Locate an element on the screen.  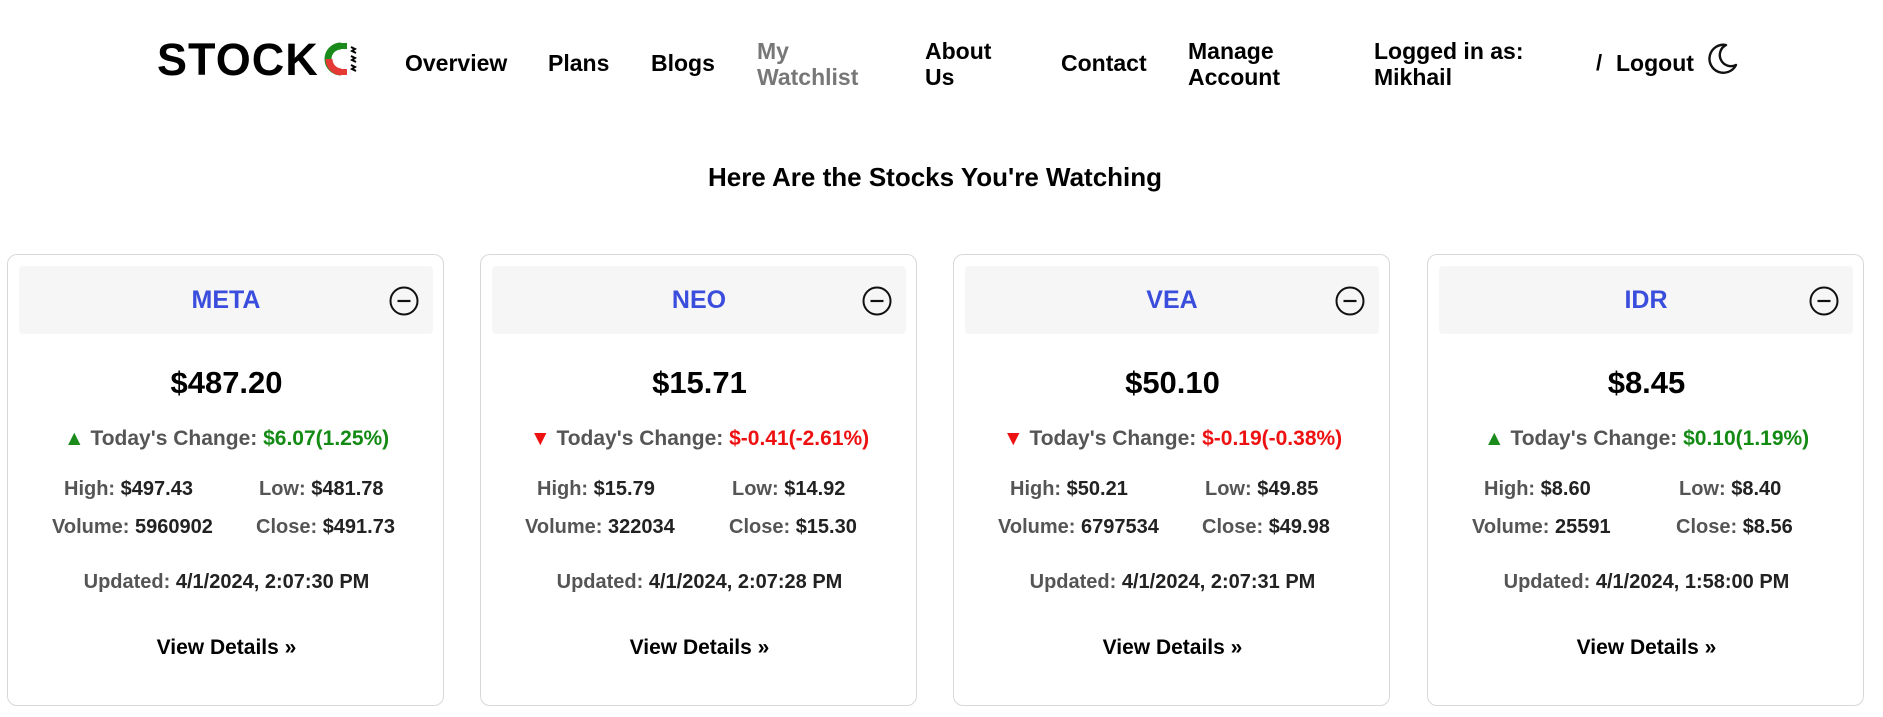
stock-ticker: VEA is located at coordinates (1172, 300).